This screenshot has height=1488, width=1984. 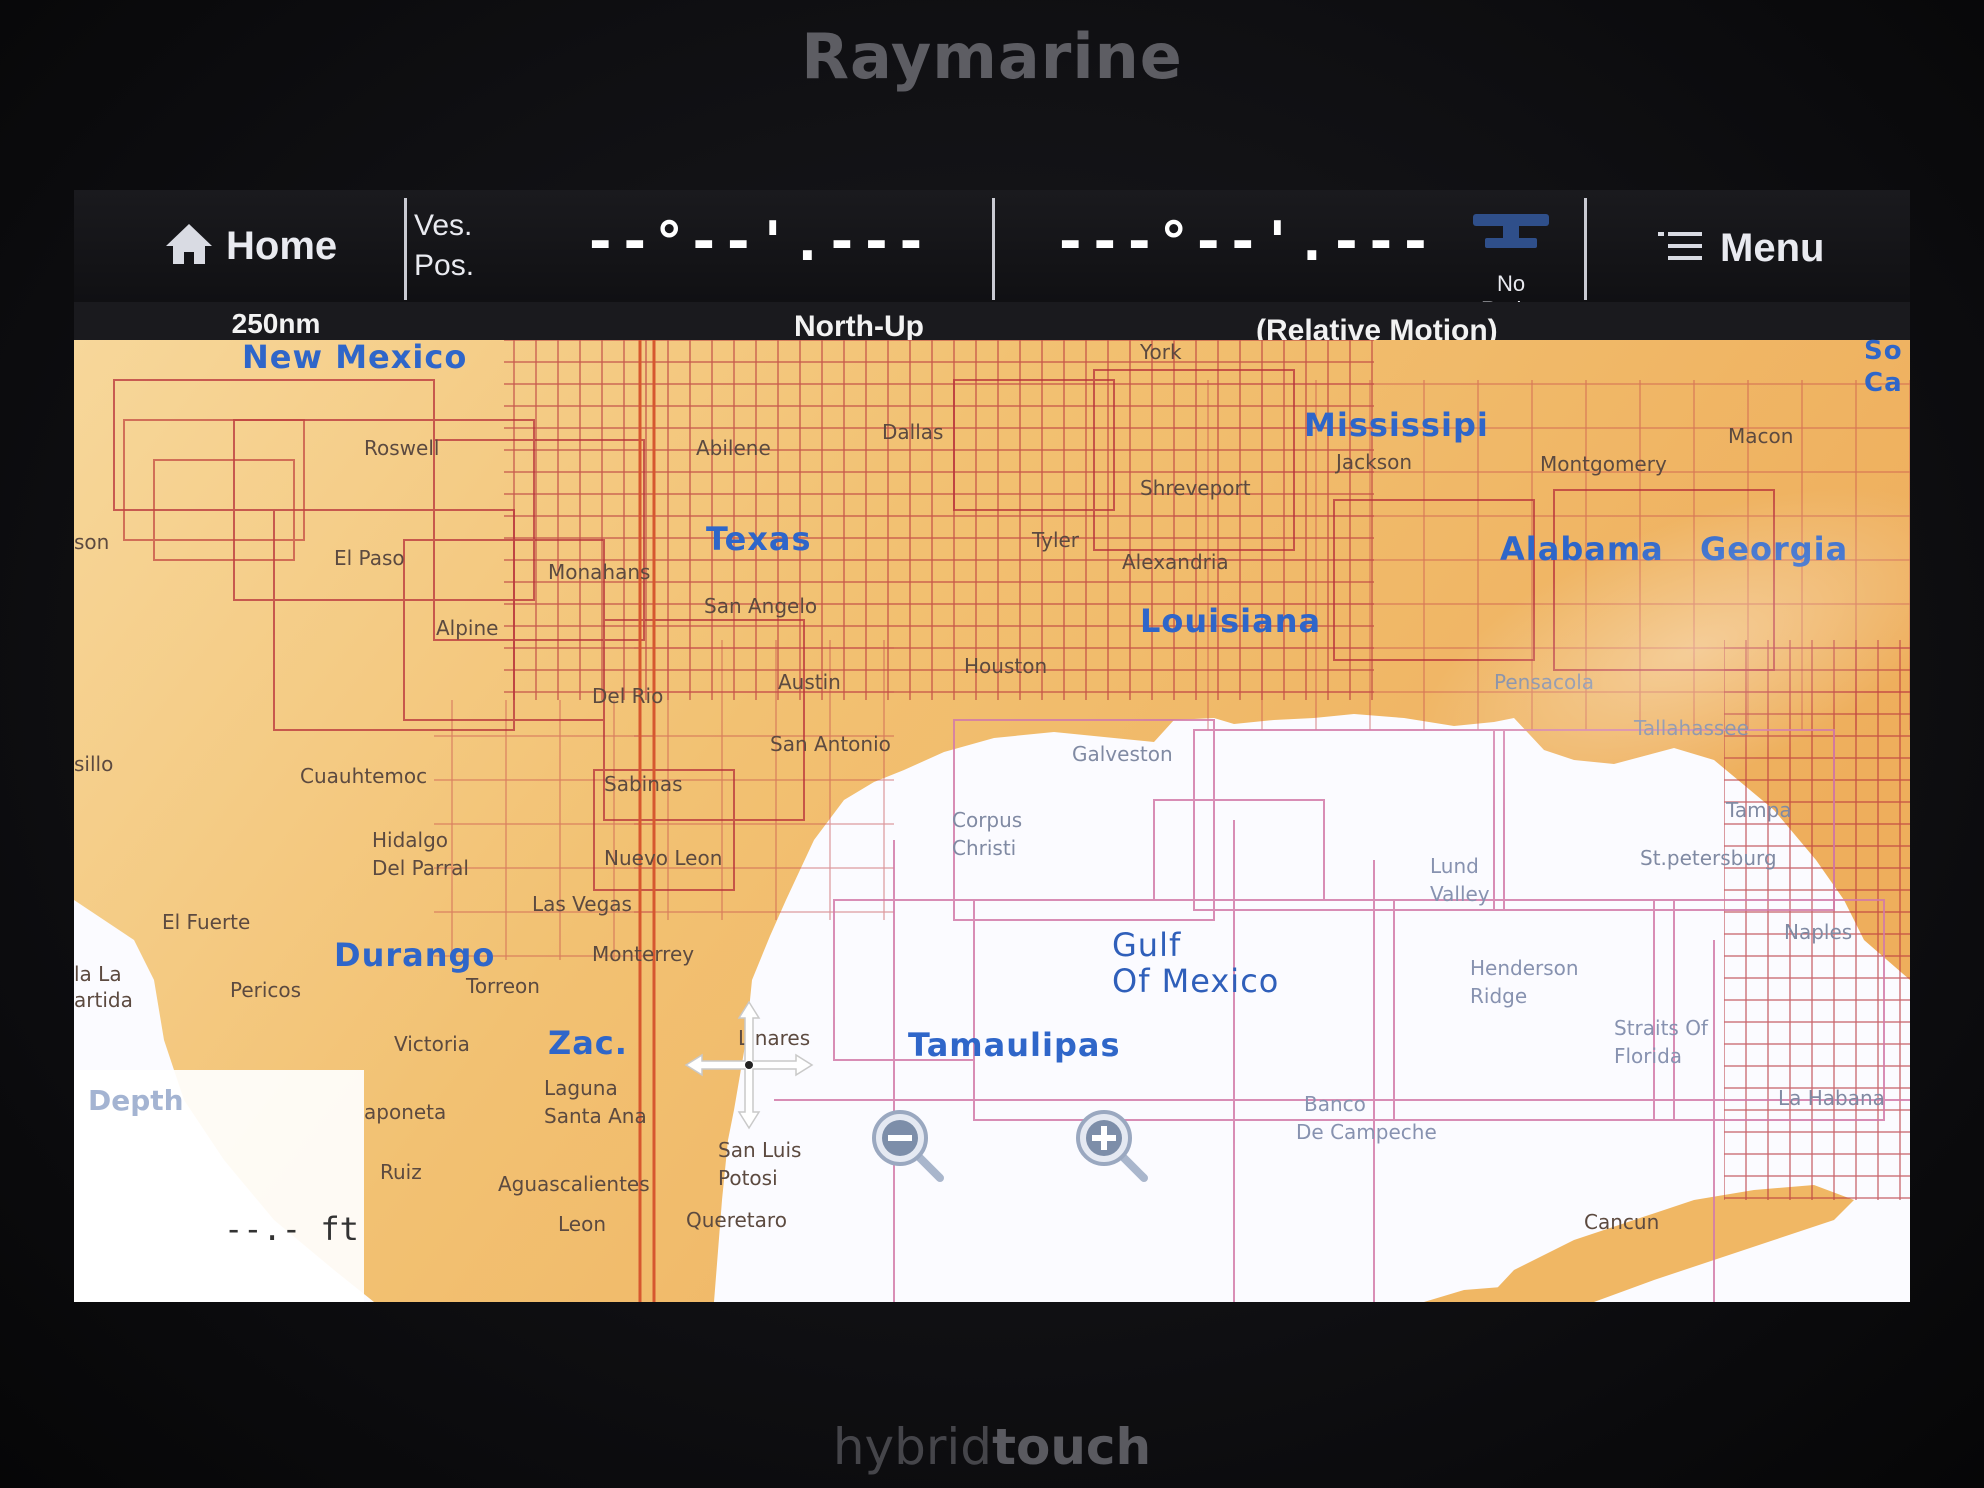 I want to click on city-label: Sabinas, so click(x=643, y=784).